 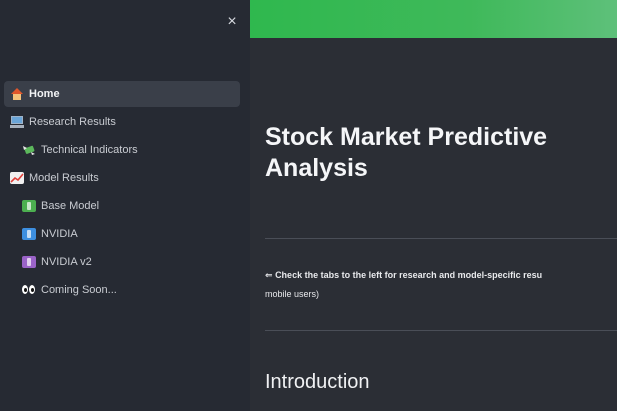 I want to click on sidebar-item-technical-indicators: Technical Indicators, so click(x=122, y=150).